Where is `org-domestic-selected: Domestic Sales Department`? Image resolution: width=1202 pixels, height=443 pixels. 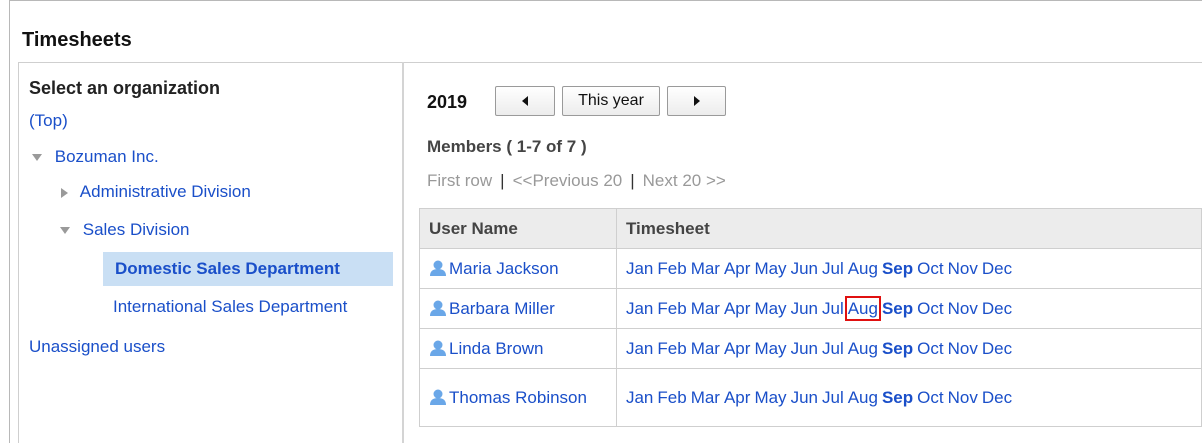 org-domestic-selected: Domestic Sales Department is located at coordinates (248, 269).